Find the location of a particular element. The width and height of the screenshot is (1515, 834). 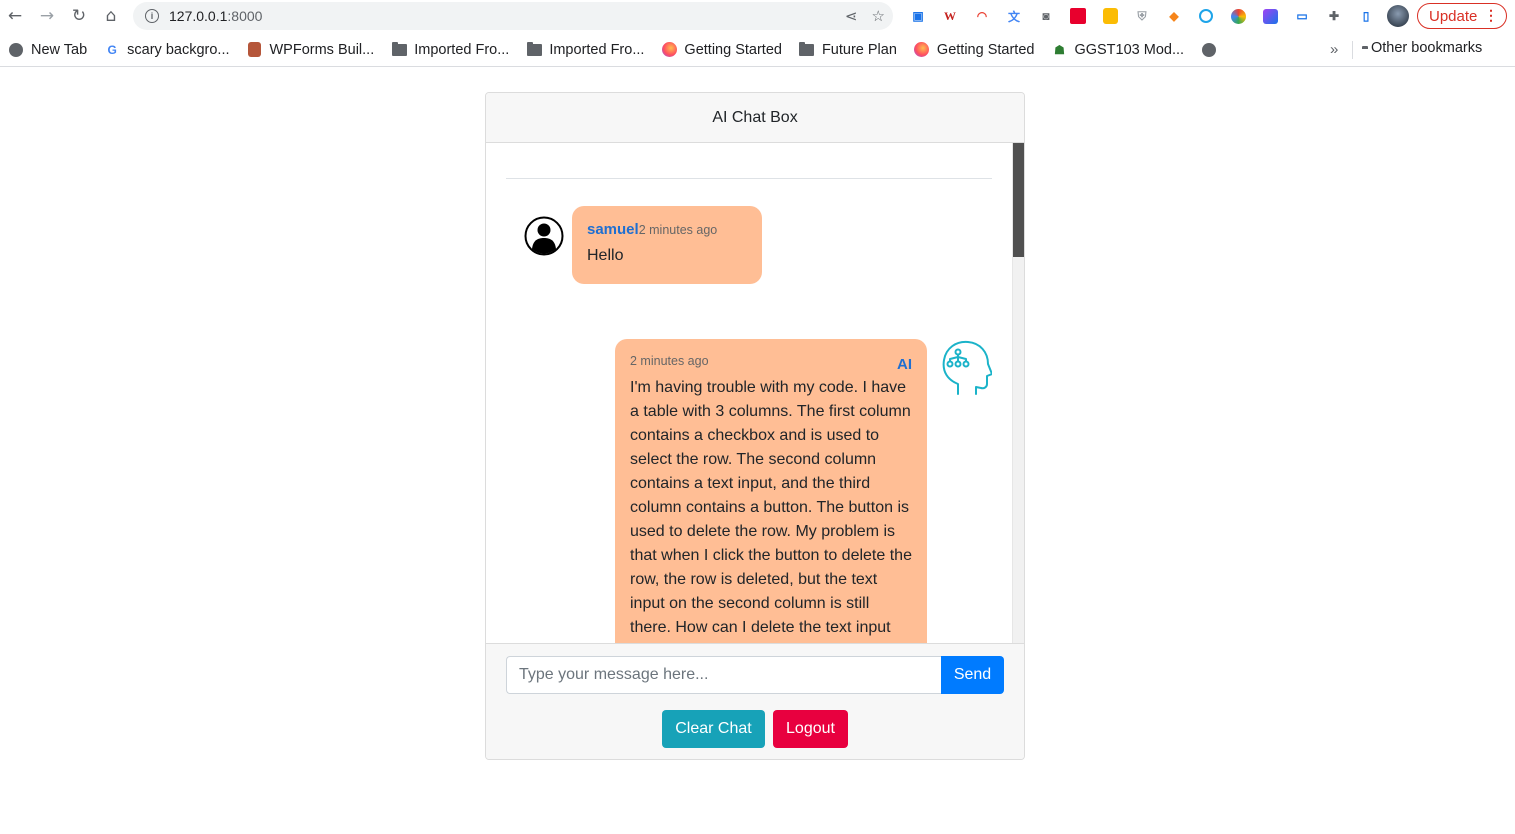

side-panel-icon: ▯ is located at coordinates (1366, 16).